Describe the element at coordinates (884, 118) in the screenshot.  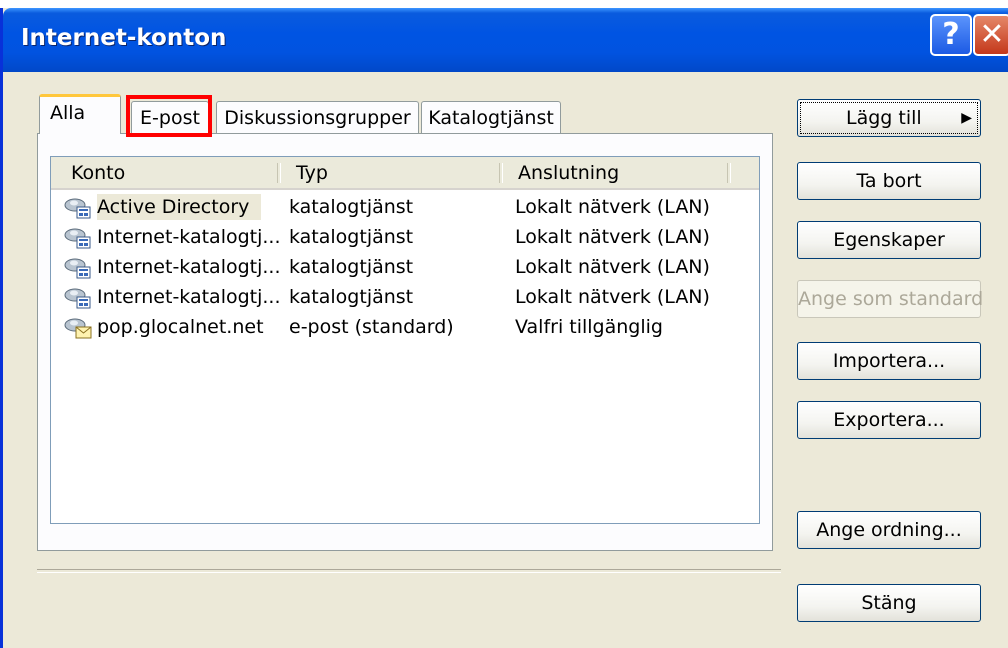
I see `add-button-label: Lägg till` at that location.